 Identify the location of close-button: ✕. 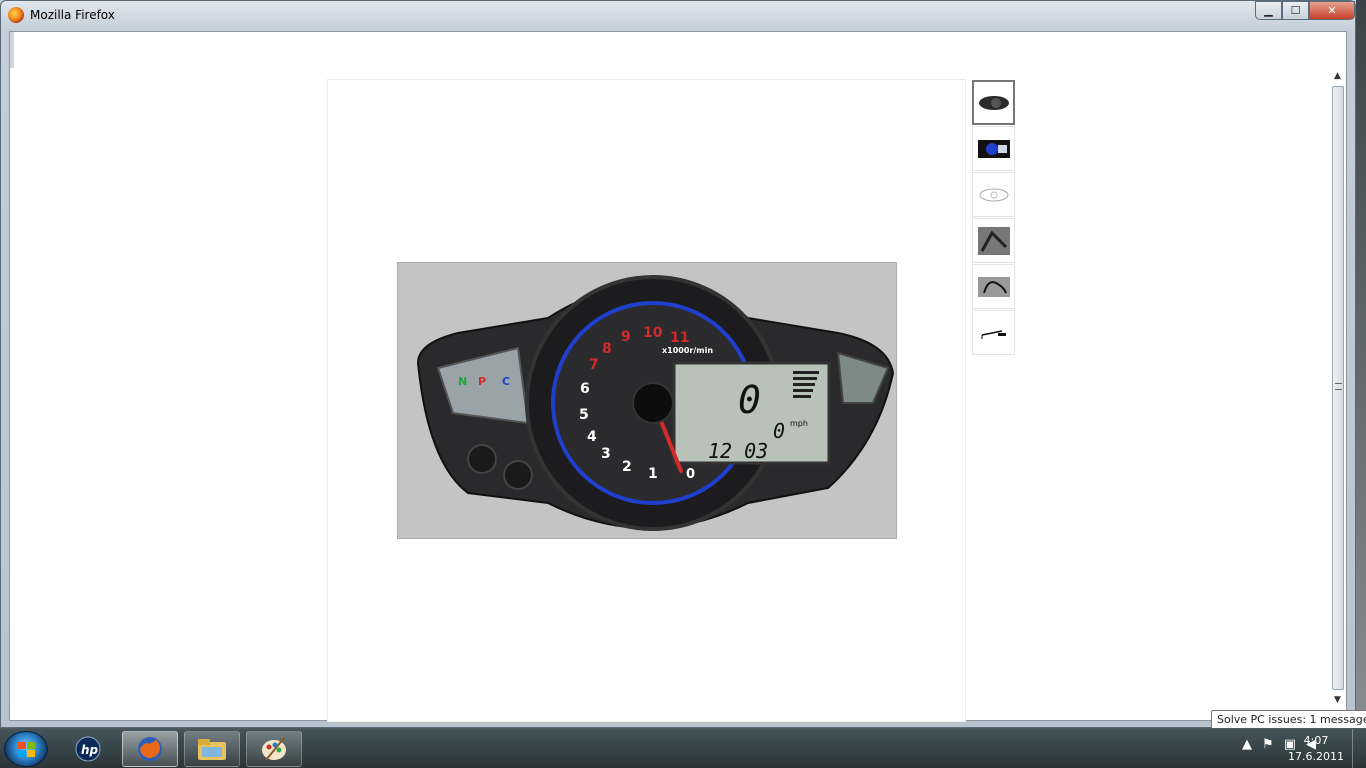
(1332, 10).